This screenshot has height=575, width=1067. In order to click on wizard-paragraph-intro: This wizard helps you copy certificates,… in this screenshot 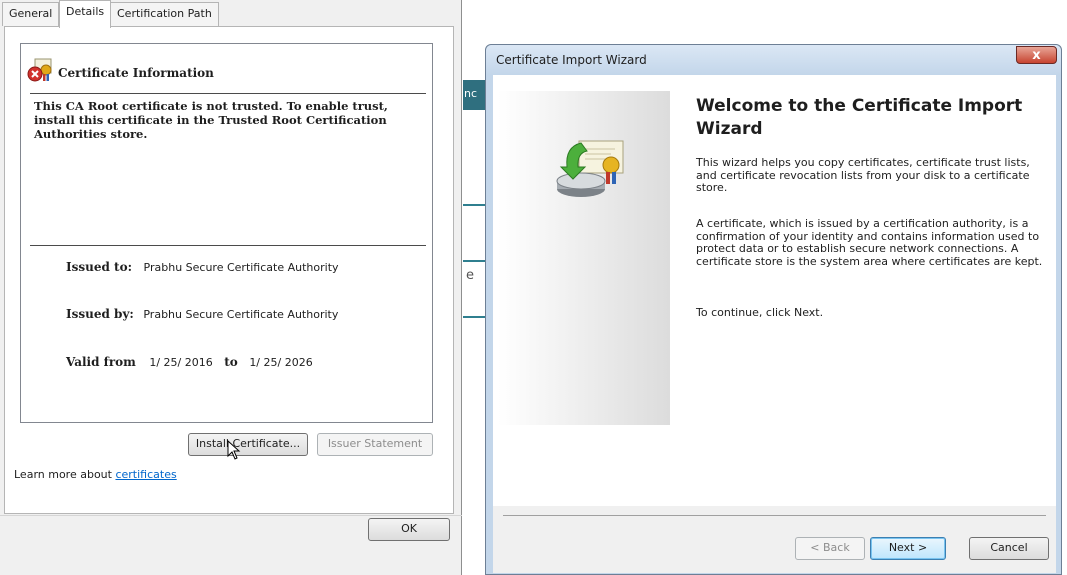, I will do `click(863, 175)`.